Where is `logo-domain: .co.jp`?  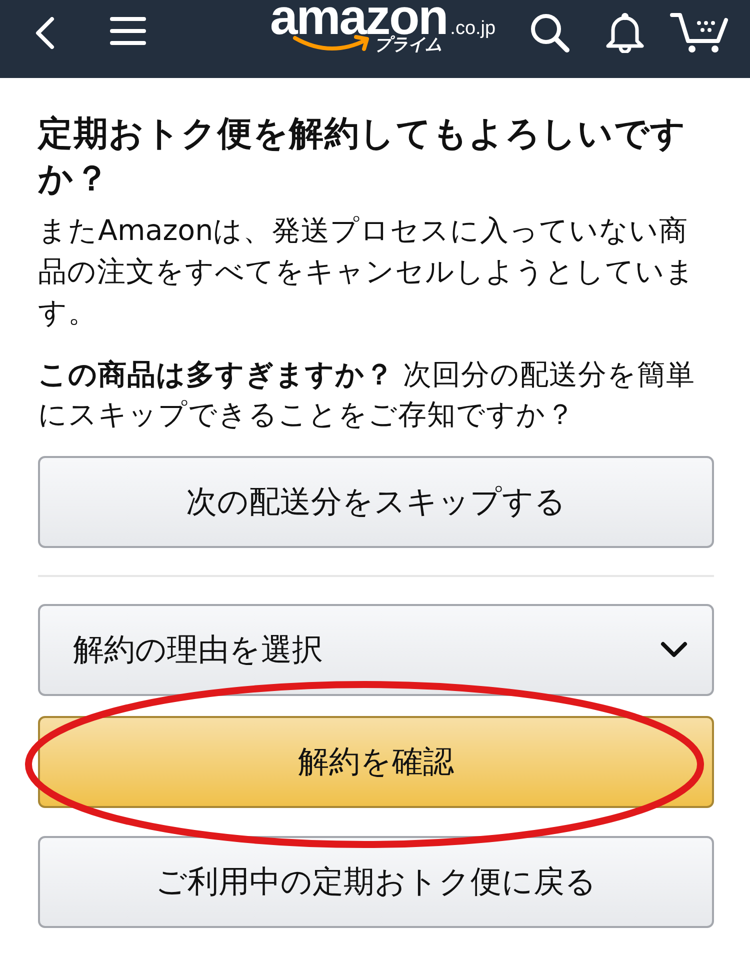
logo-domain: .co.jp is located at coordinates (473, 29).